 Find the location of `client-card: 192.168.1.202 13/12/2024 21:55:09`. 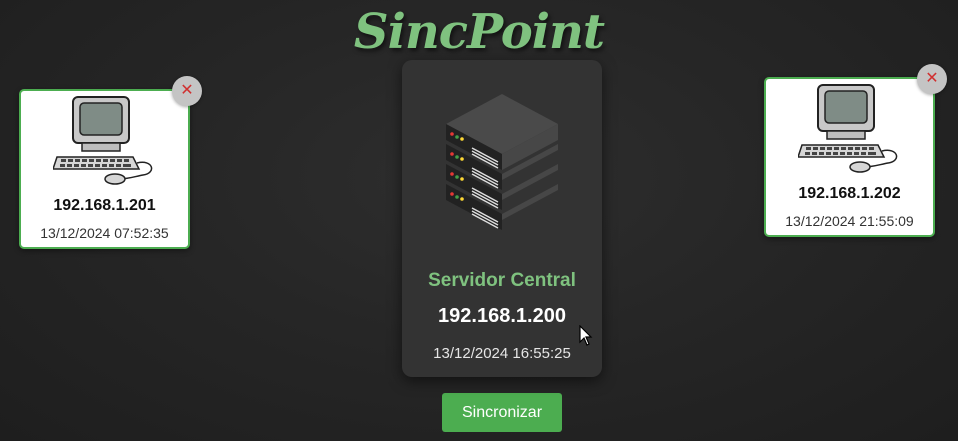

client-card: 192.168.1.202 13/12/2024 21:55:09 is located at coordinates (849, 157).